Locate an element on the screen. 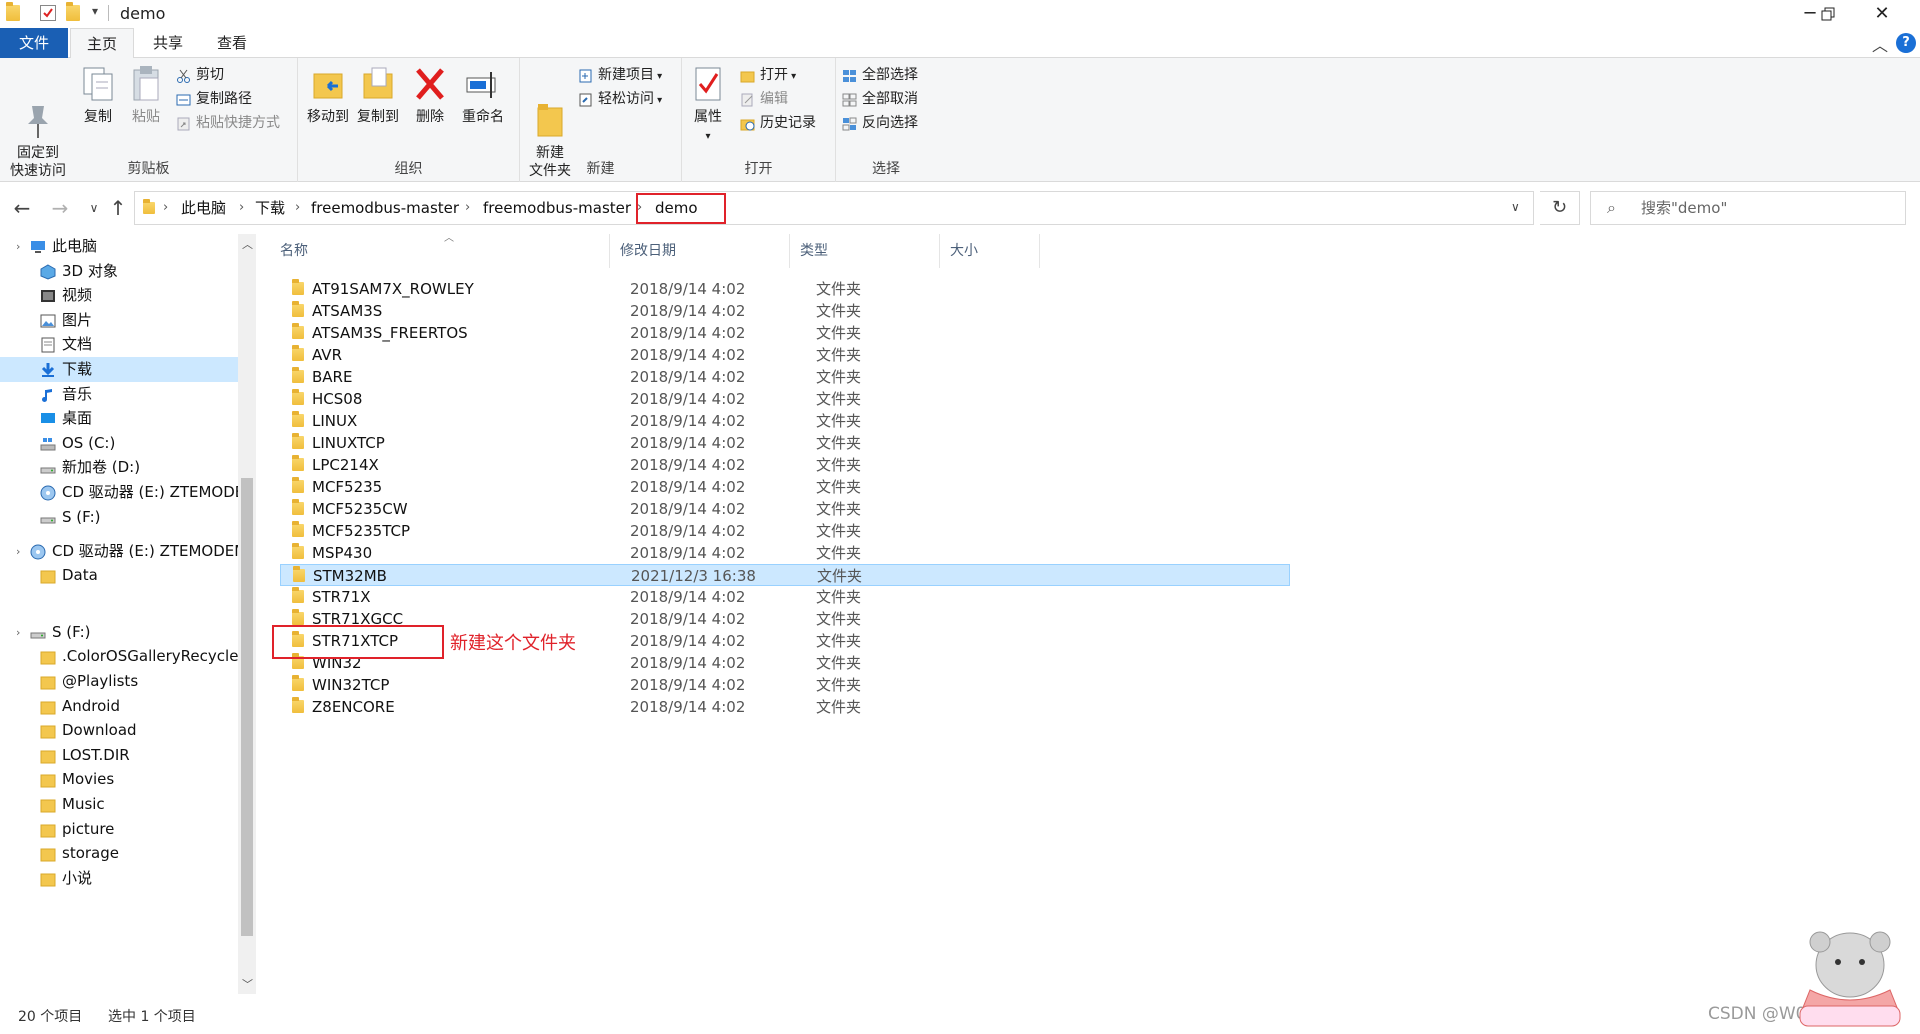 This screenshot has height=1034, width=1920. close-button: ✕ is located at coordinates (1882, 14).